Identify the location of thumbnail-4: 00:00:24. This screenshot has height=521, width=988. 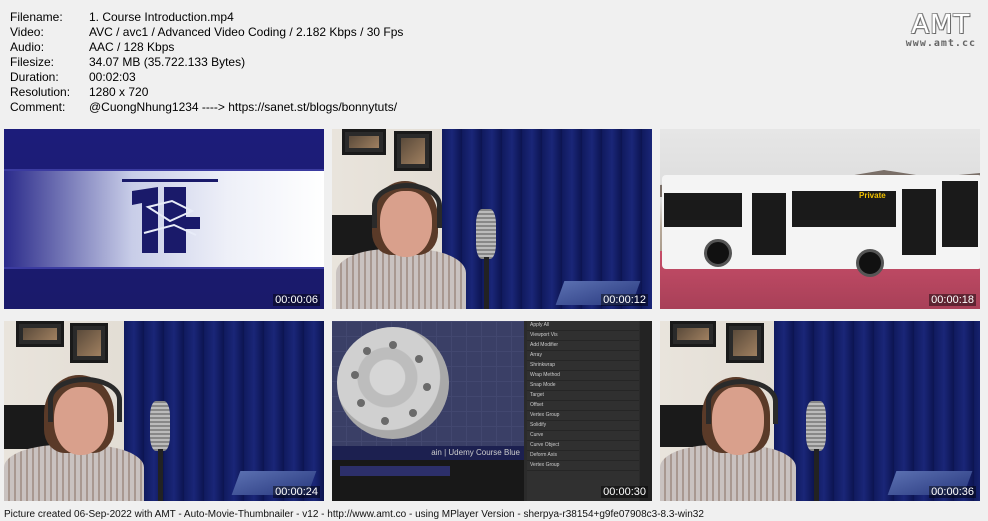
(164, 411).